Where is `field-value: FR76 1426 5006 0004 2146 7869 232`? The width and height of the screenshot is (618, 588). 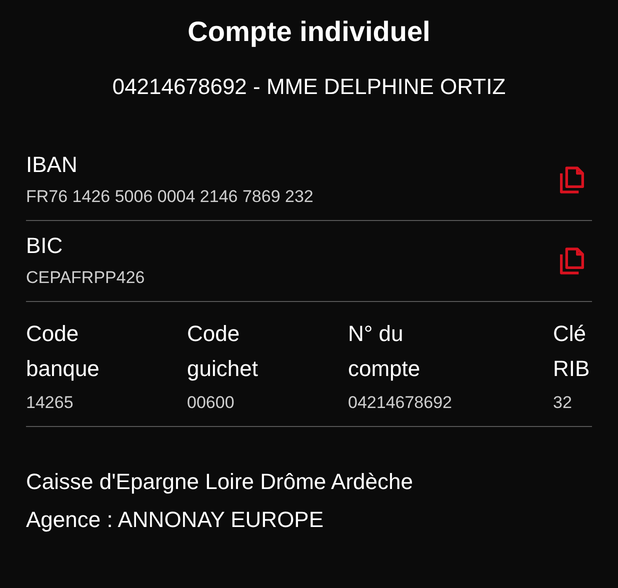 field-value: FR76 1426 5006 0004 2146 7869 232 is located at coordinates (170, 197).